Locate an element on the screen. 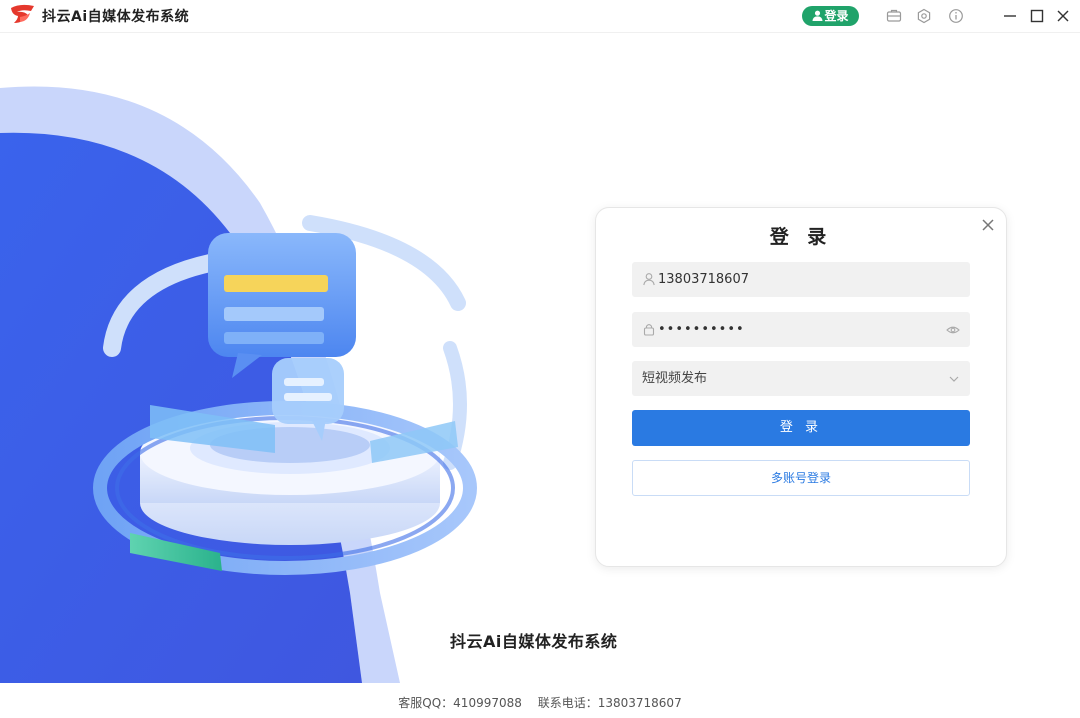 The height and width of the screenshot is (718, 1080). publish-mode-value: 短视频发布 is located at coordinates (675, 378).